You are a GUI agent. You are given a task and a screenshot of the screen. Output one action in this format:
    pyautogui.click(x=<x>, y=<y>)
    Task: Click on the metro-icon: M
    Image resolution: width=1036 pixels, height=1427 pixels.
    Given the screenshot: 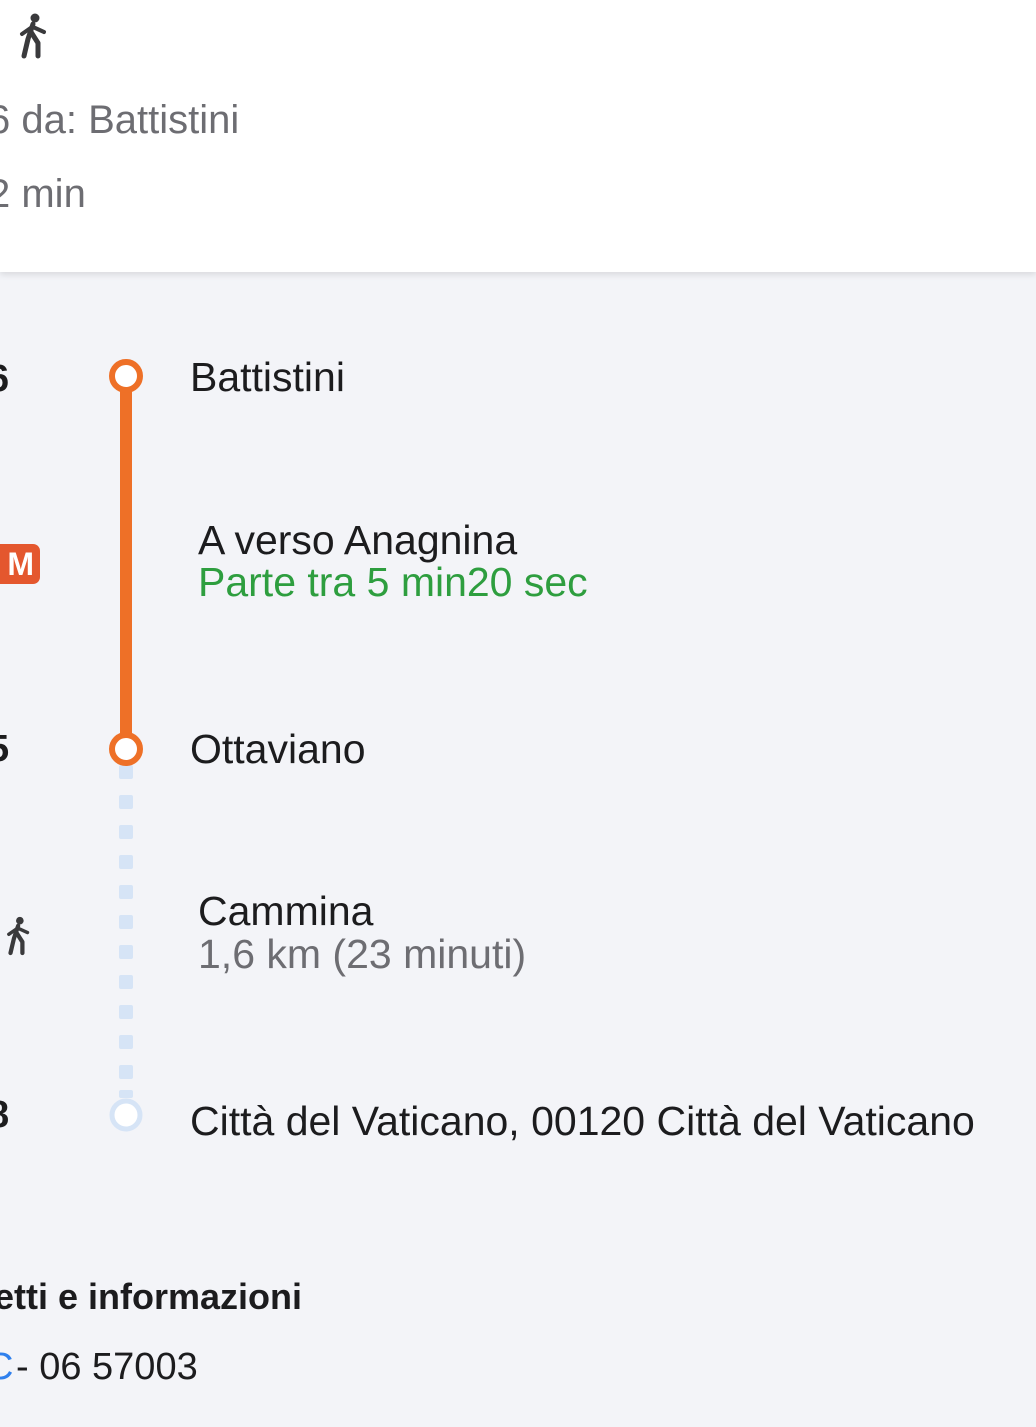 What is the action you would take?
    pyautogui.click(x=20, y=564)
    